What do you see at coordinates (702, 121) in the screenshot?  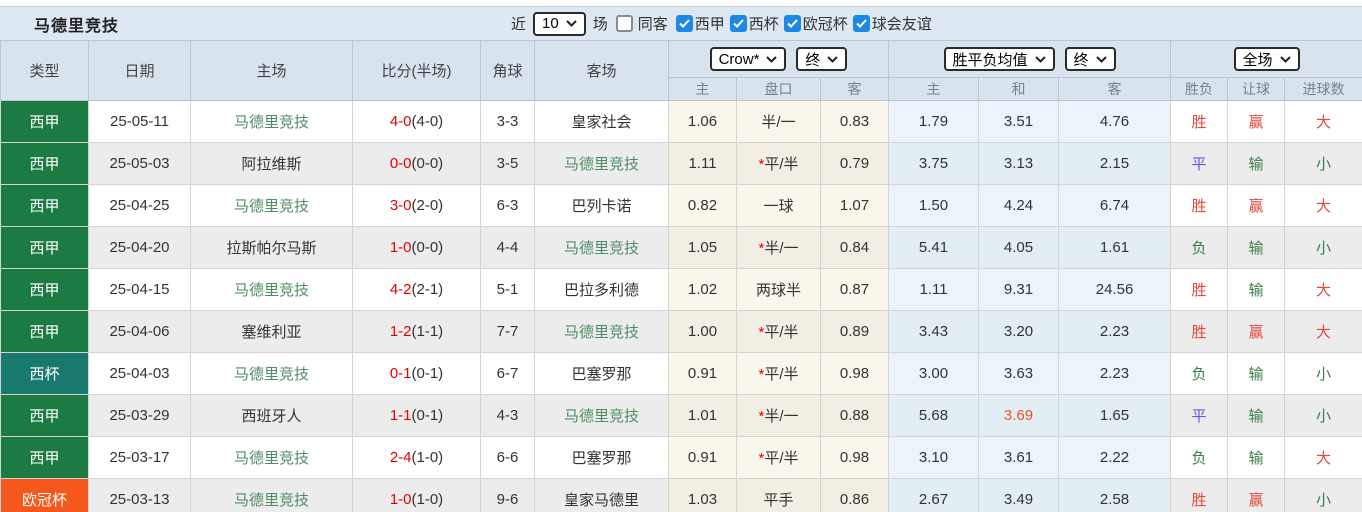 I see `crown-home-odds: 1.06` at bounding box center [702, 121].